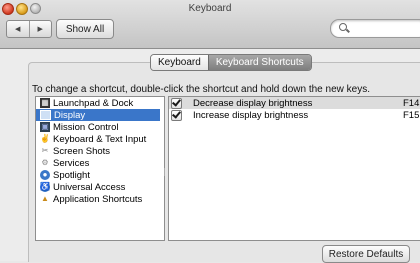 The height and width of the screenshot is (263, 420). I want to click on category-label: Launchpad & Dock, so click(93, 103).